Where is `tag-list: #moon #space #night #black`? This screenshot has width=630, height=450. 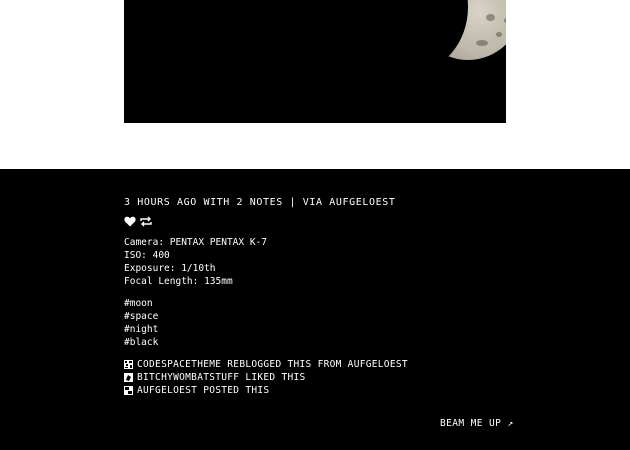 tag-list: #moon #space #night #black is located at coordinates (141, 323).